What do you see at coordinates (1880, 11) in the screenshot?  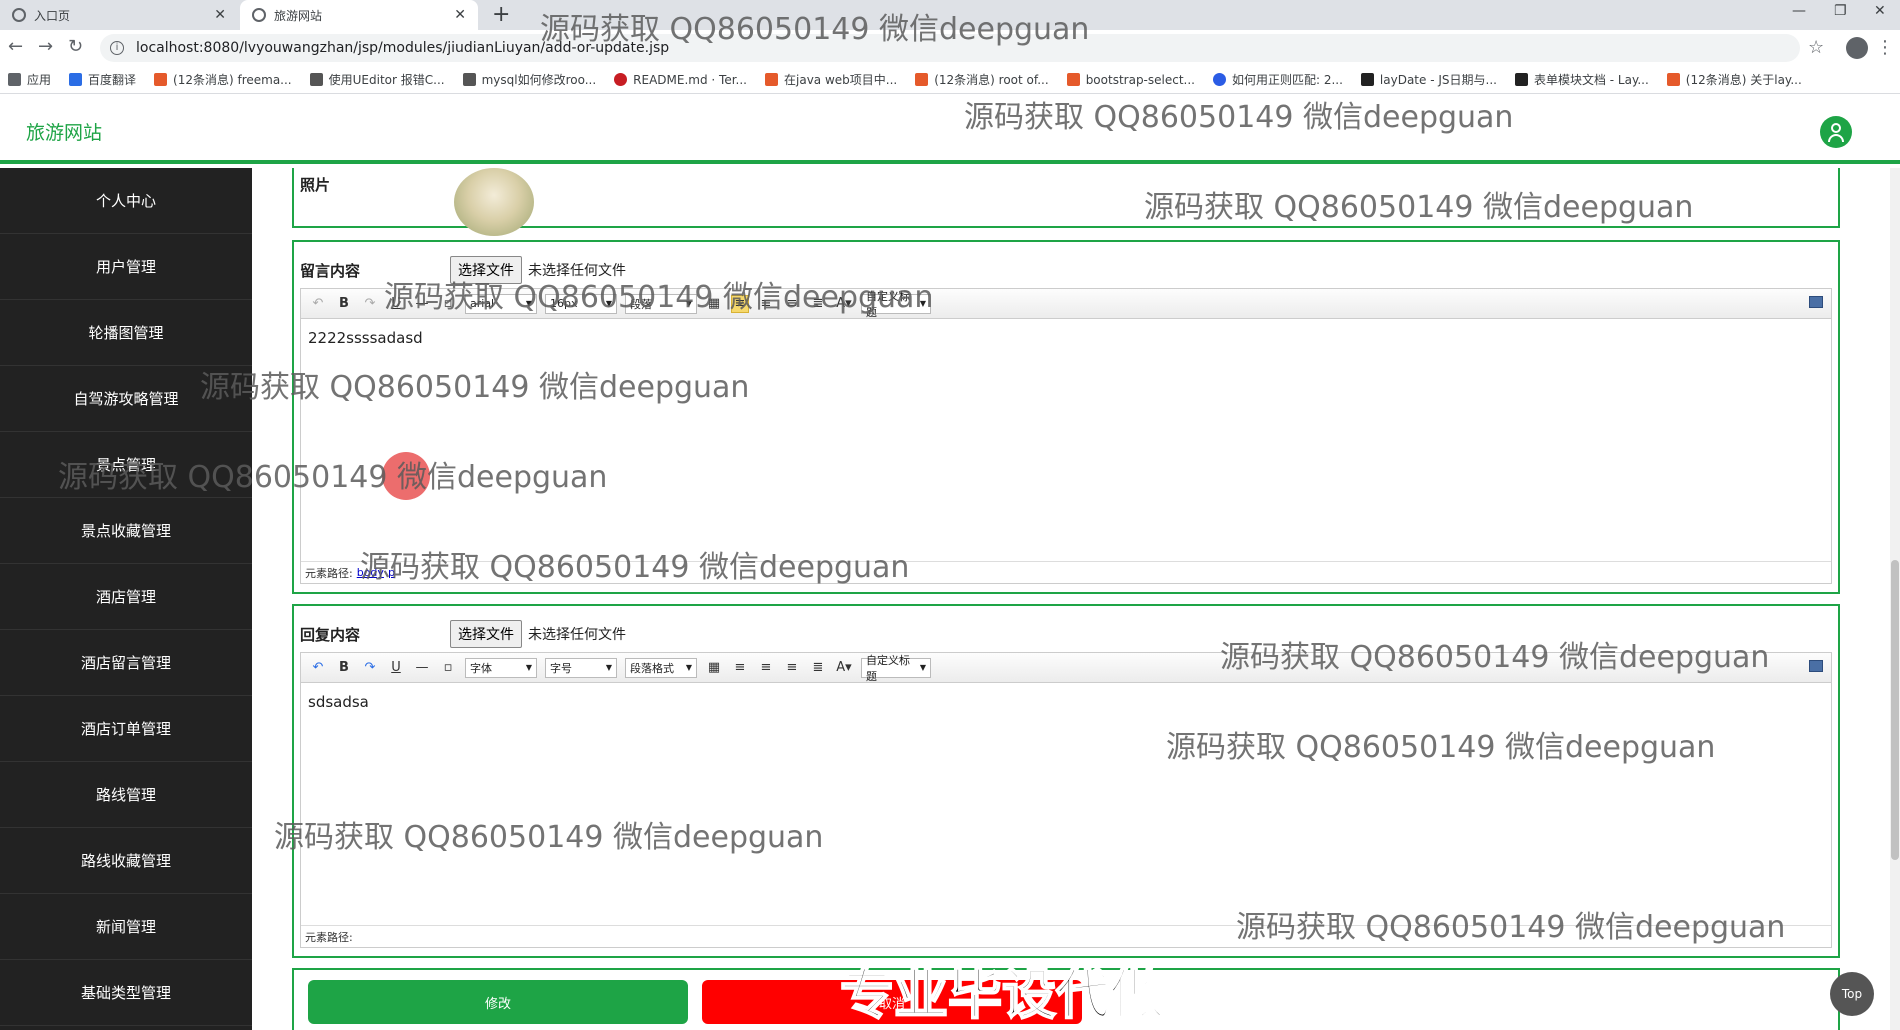 I see `close-window-icon: ✕` at bounding box center [1880, 11].